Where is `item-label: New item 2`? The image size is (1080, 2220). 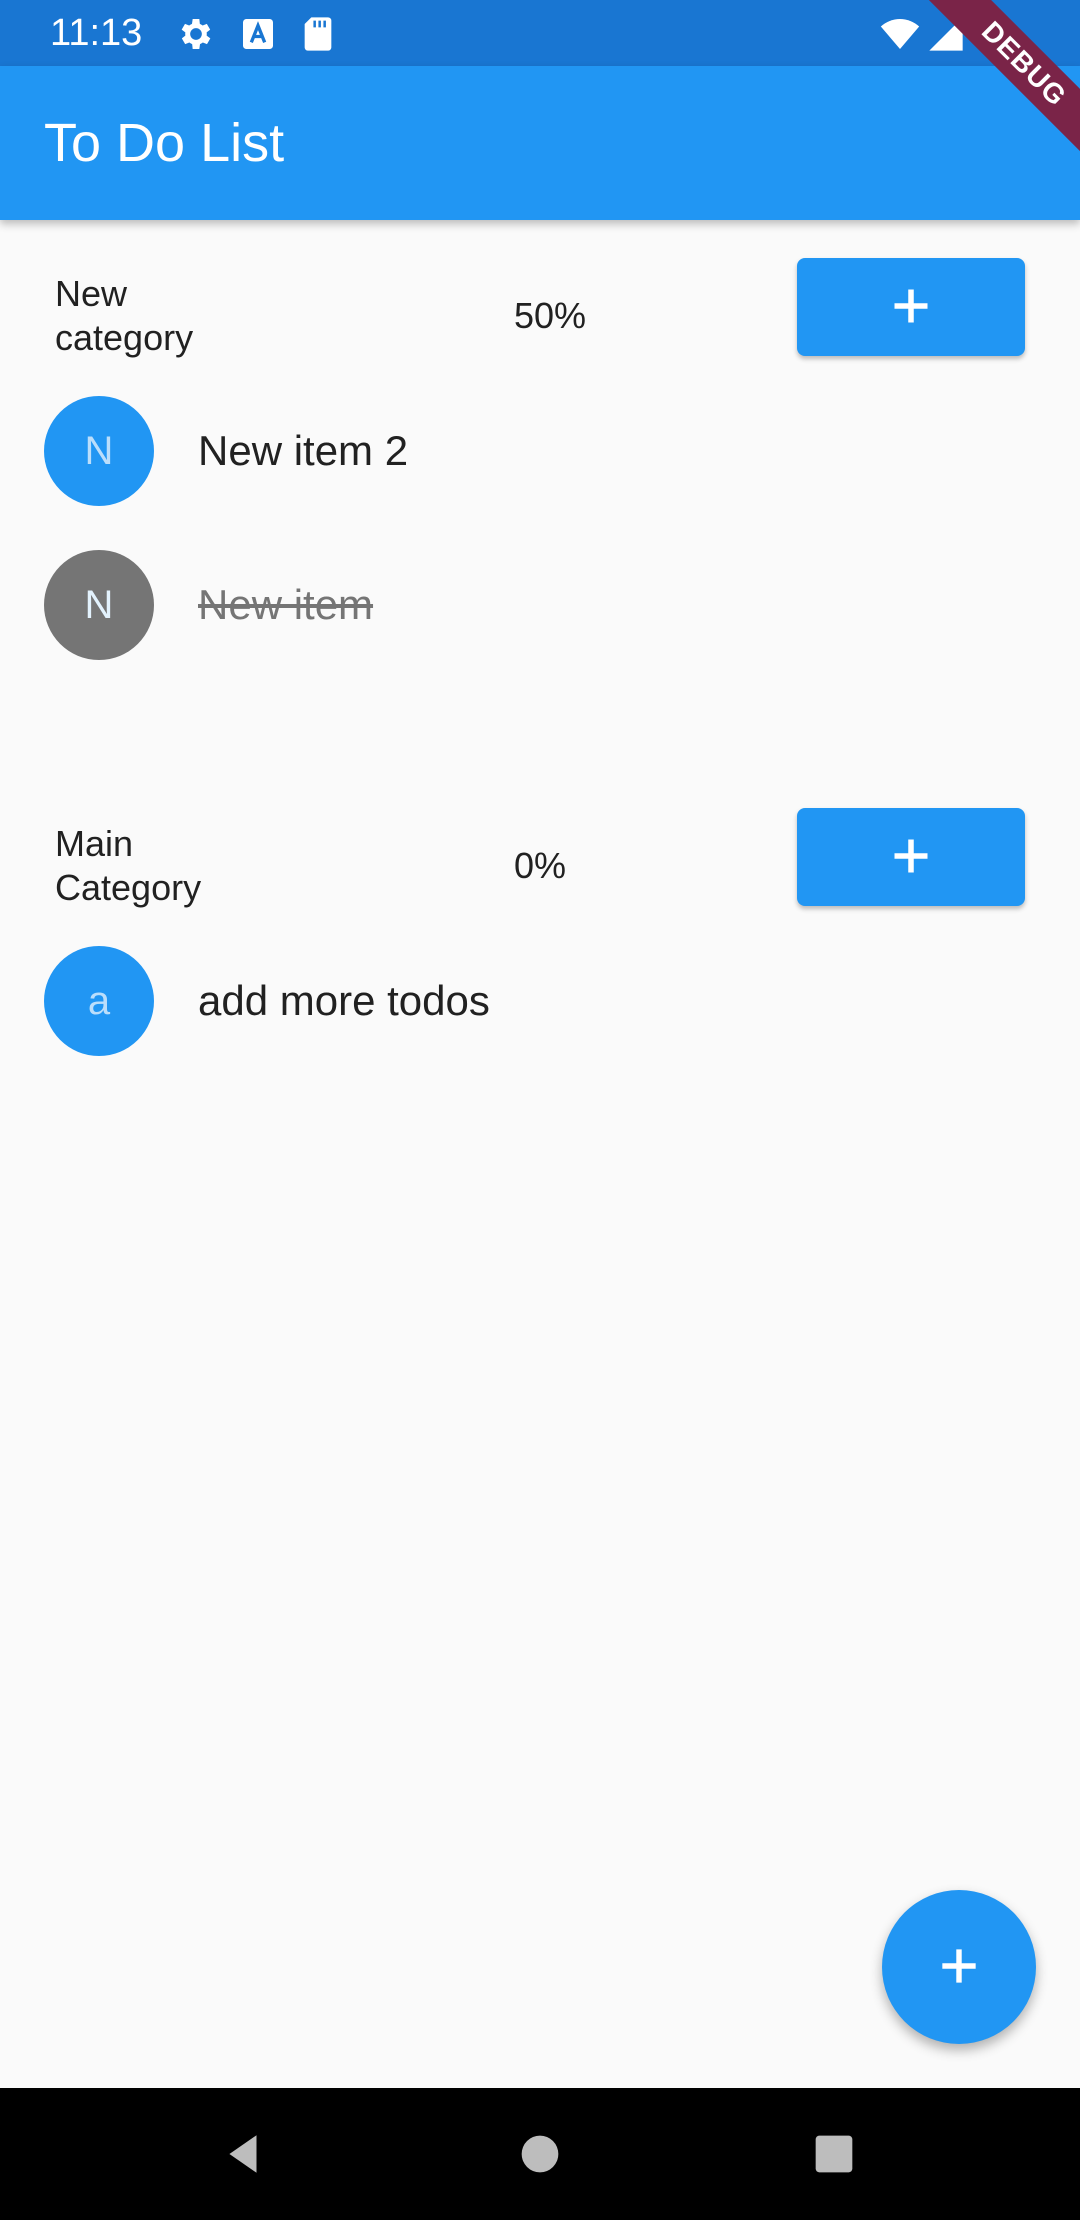
item-label: New item 2 is located at coordinates (303, 450).